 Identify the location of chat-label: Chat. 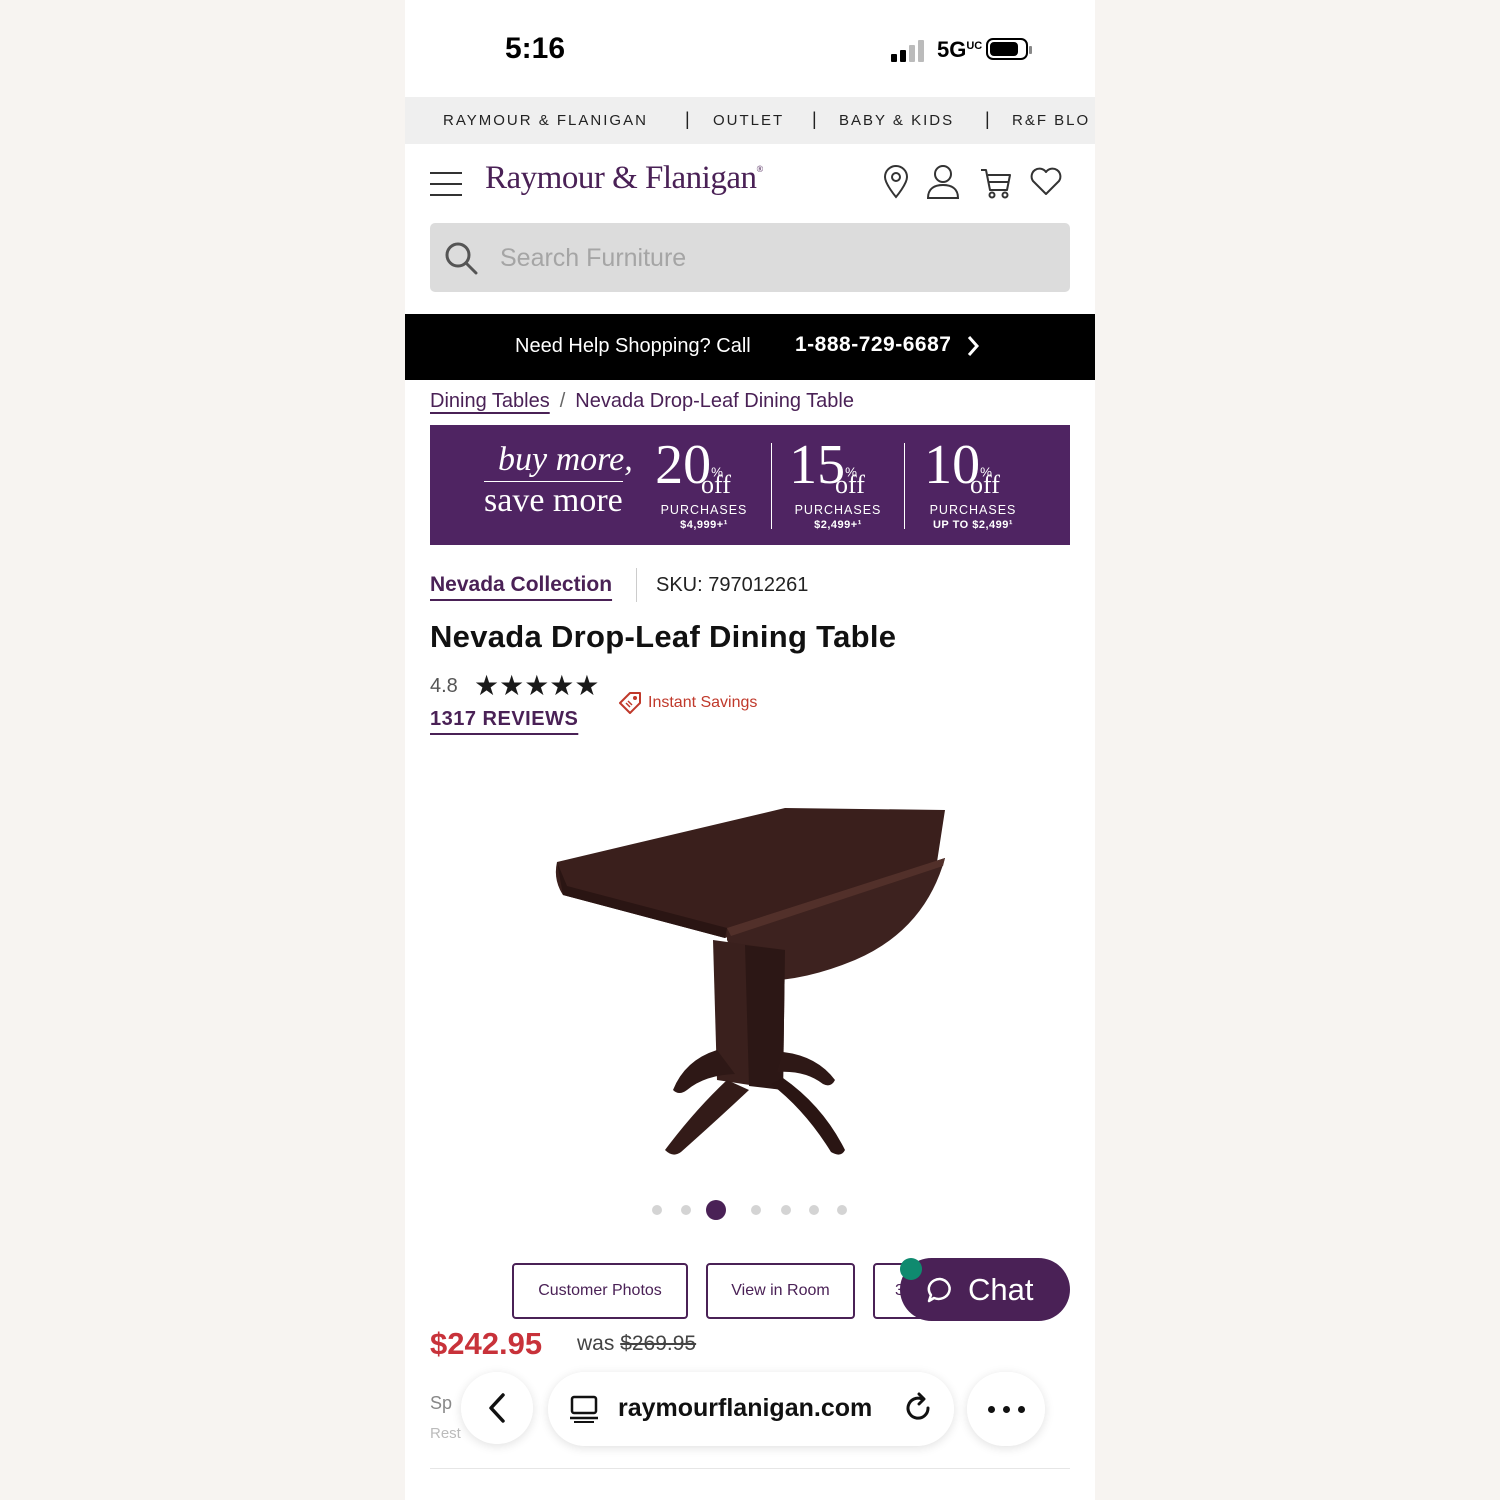
(1001, 1289).